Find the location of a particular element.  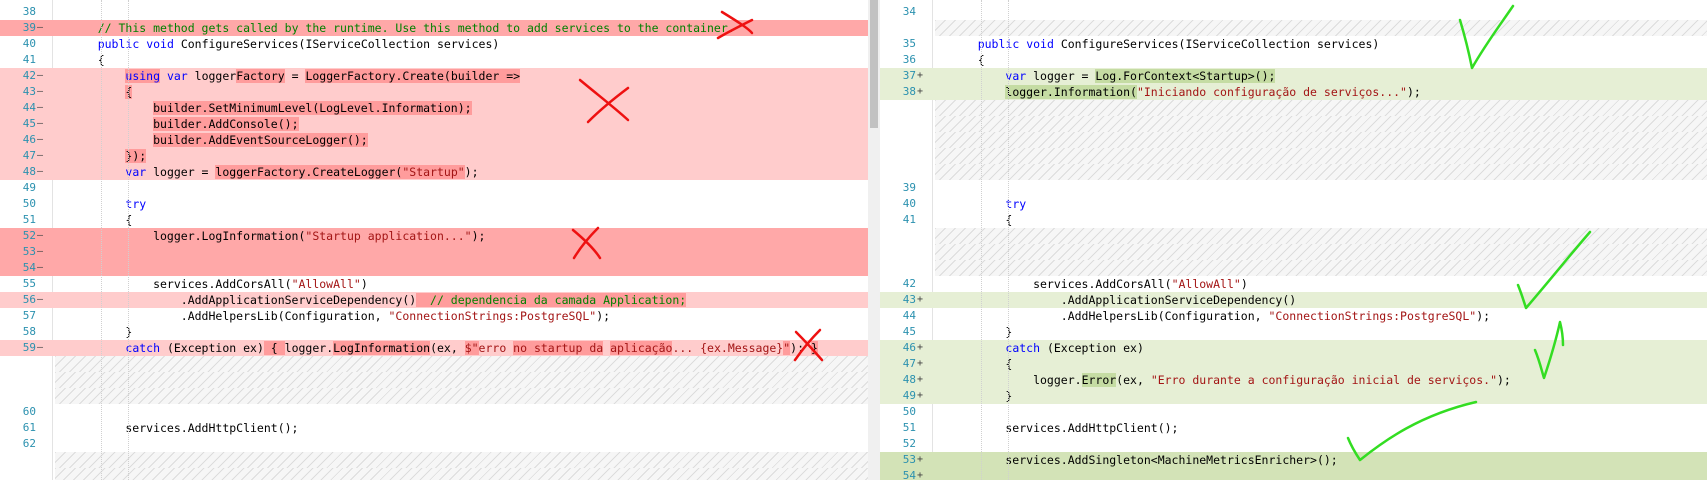

code-token: "AllowAll" is located at coordinates (326, 284).